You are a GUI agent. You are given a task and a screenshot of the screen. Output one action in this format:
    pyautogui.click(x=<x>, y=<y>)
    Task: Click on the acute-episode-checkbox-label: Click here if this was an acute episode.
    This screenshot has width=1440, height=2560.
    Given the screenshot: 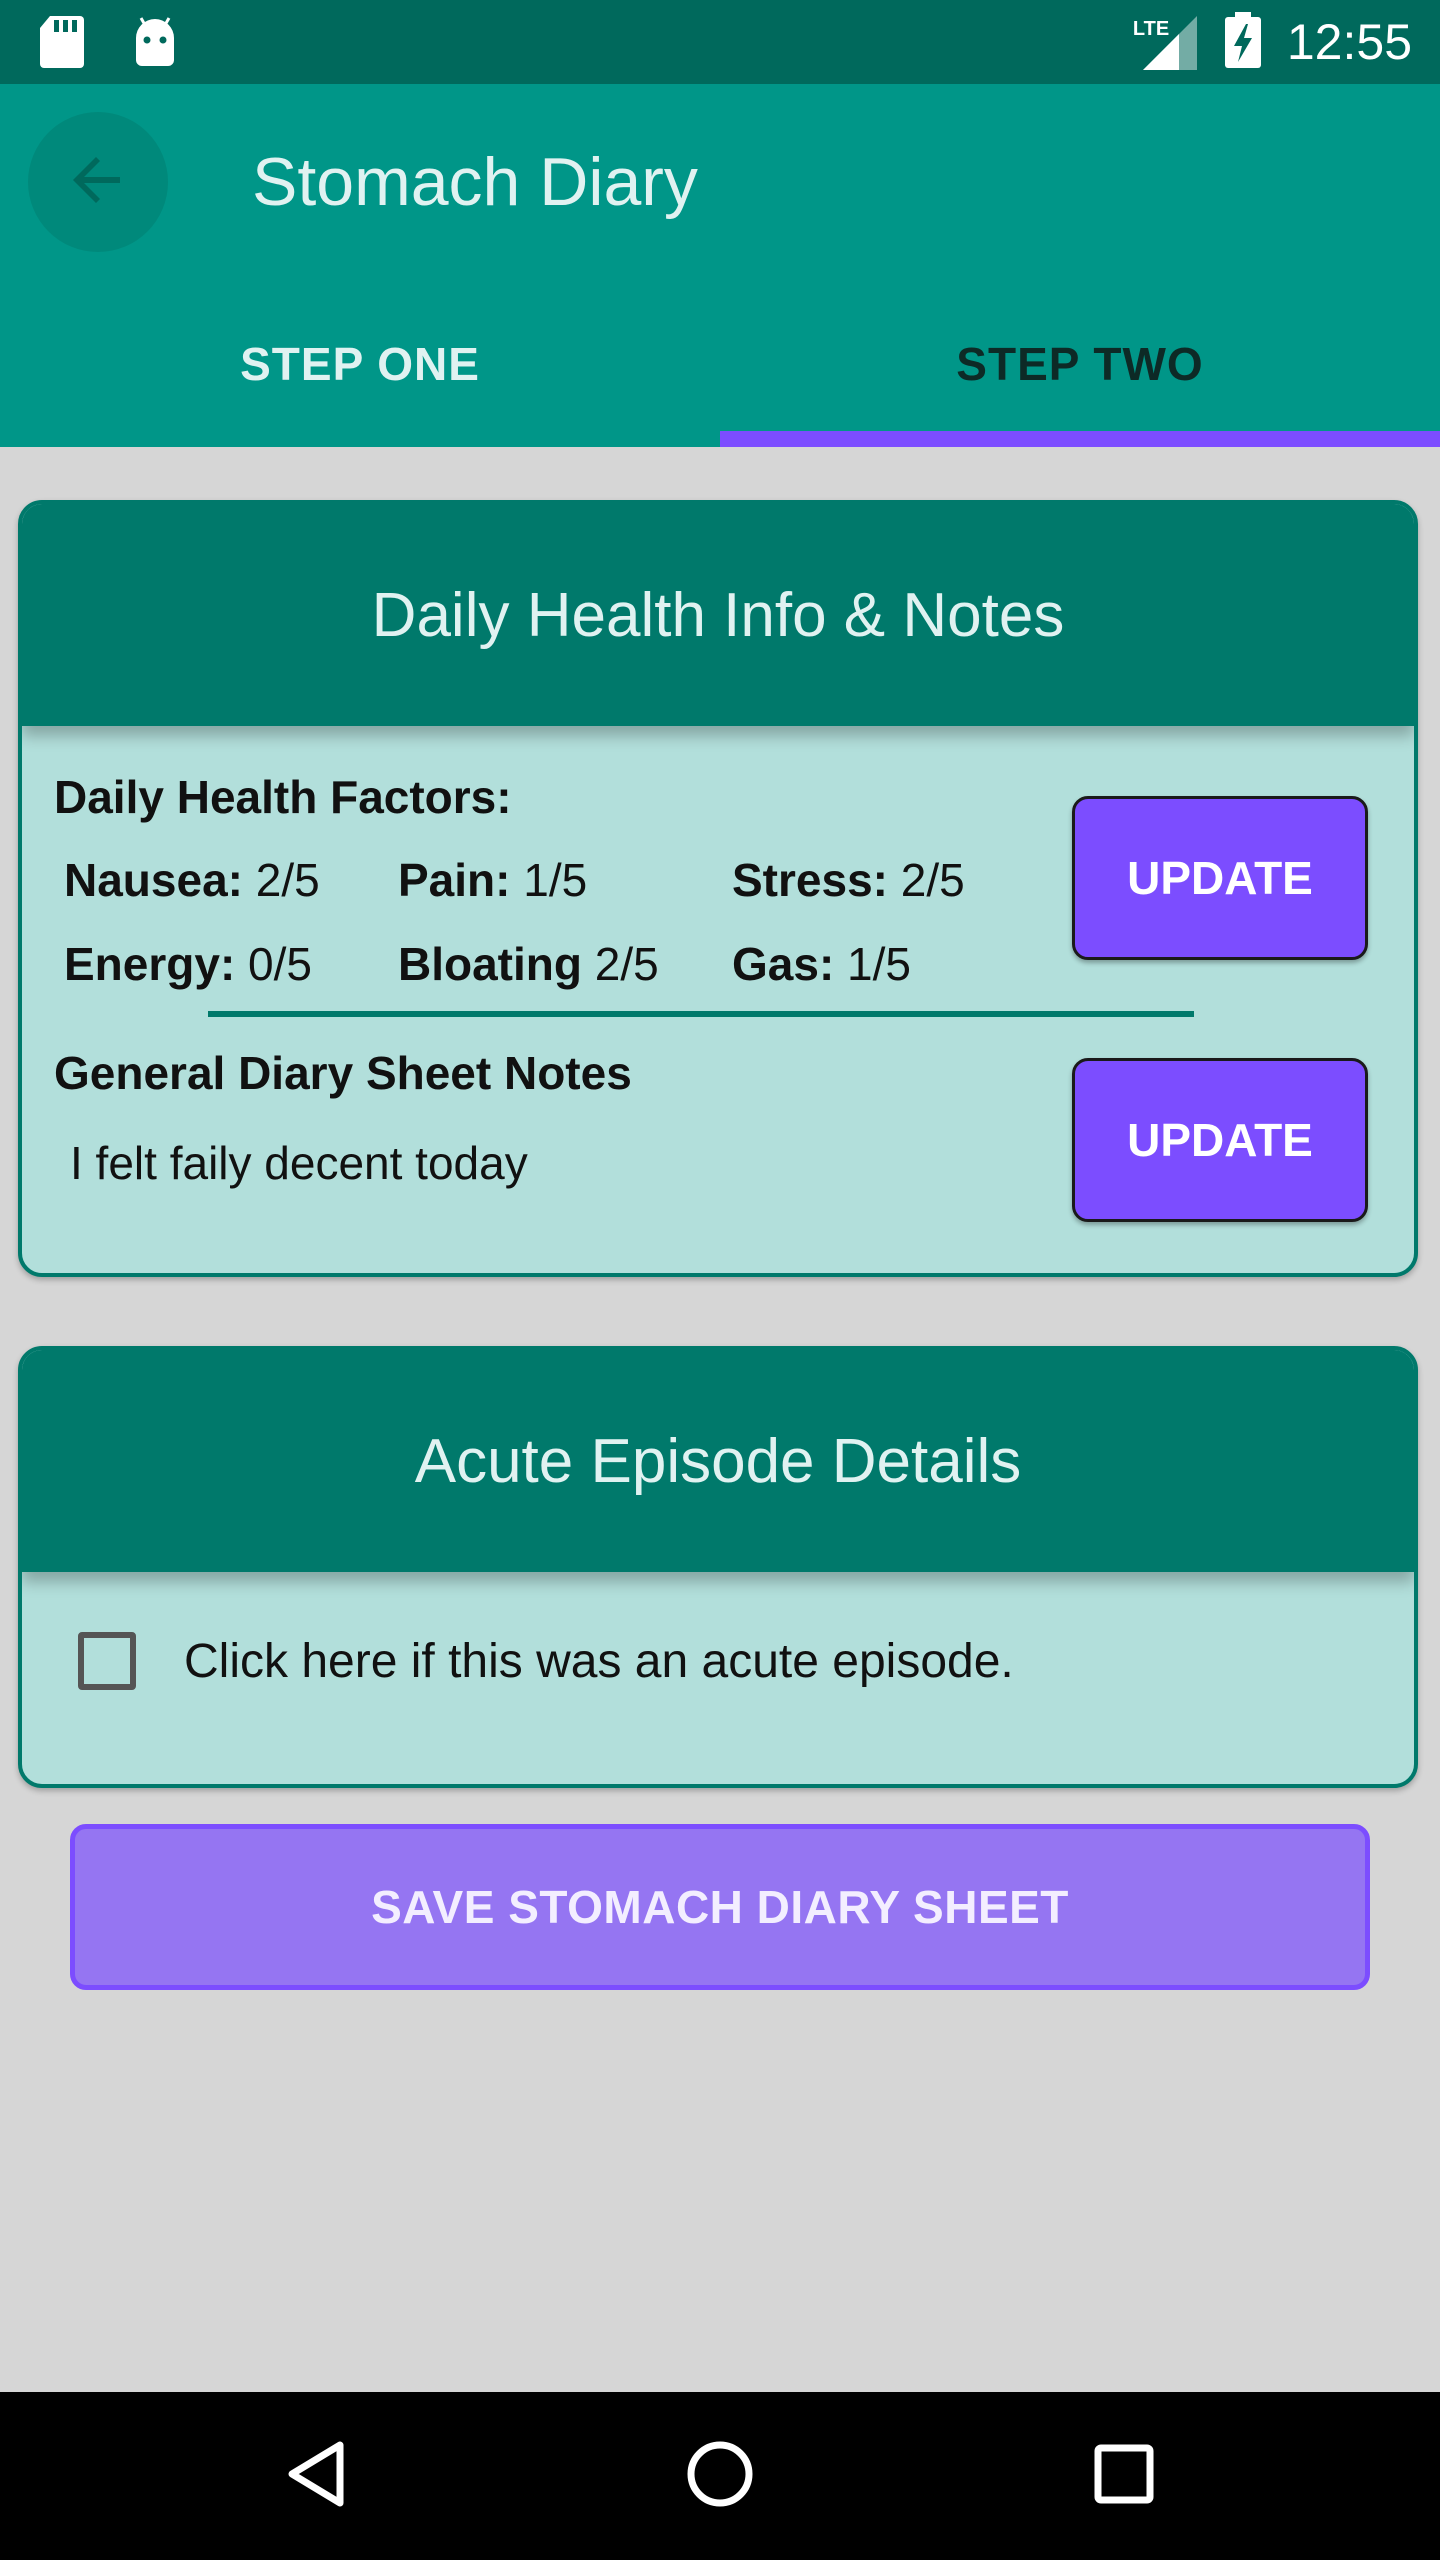 What is the action you would take?
    pyautogui.click(x=599, y=1661)
    